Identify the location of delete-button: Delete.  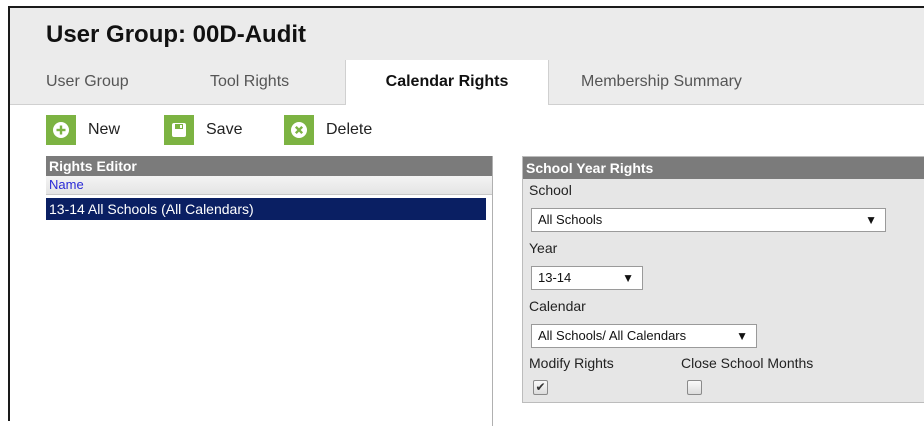
(328, 130).